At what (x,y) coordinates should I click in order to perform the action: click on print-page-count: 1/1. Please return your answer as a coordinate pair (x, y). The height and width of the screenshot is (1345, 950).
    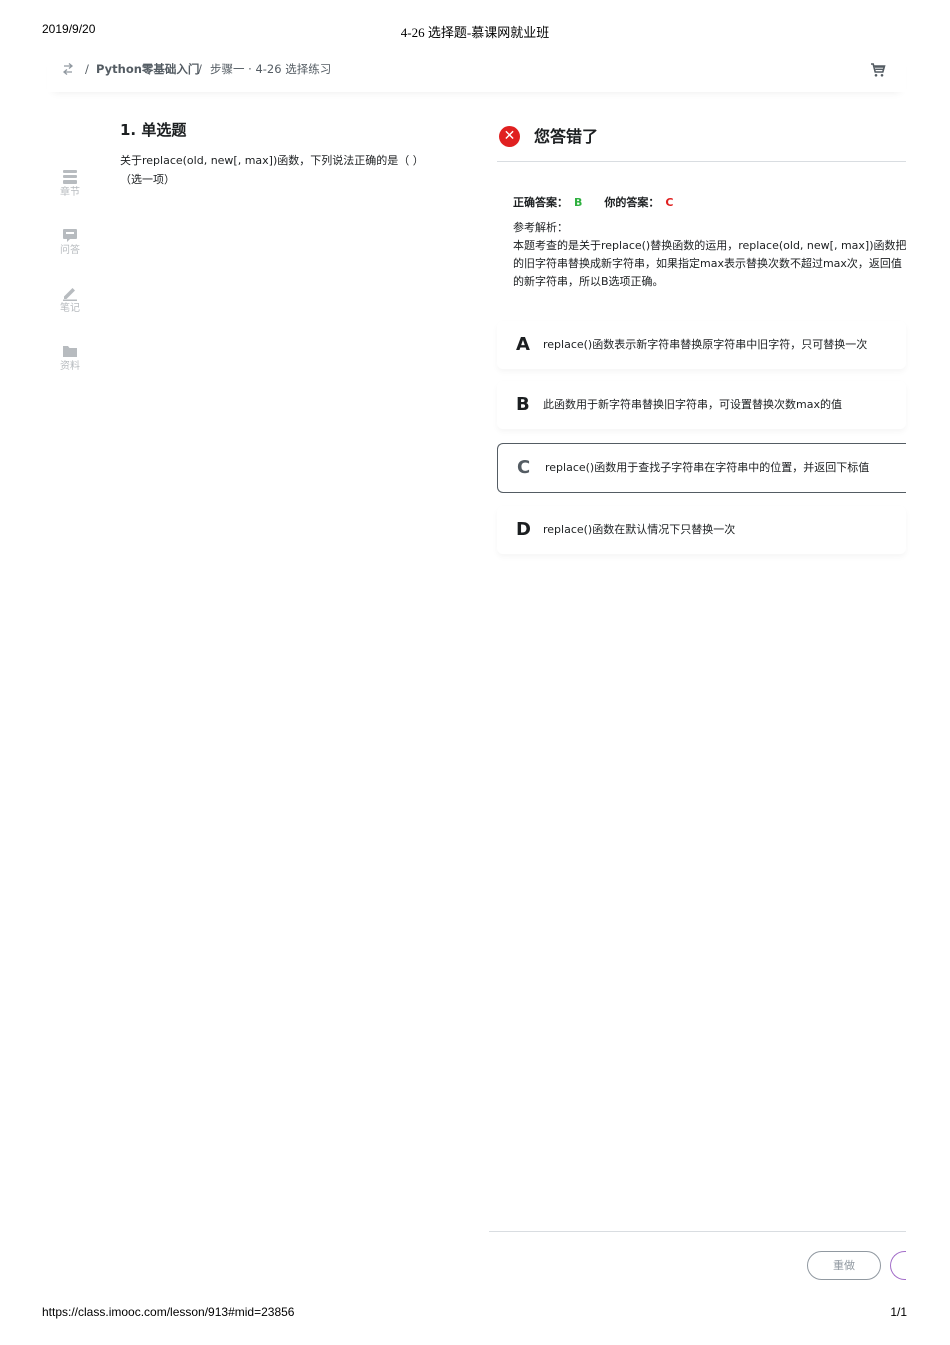
    Looking at the image, I should click on (898, 1312).